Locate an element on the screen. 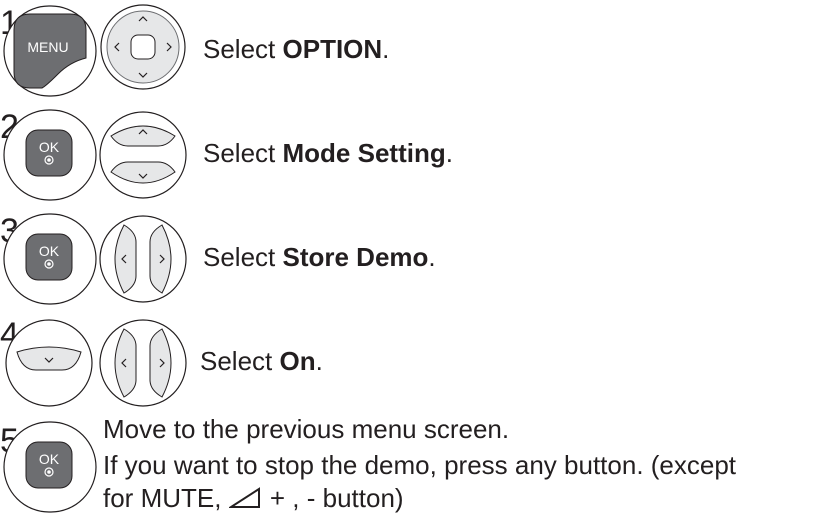 The width and height of the screenshot is (814, 516). menu-option-name: Mode Setting is located at coordinates (364, 153).